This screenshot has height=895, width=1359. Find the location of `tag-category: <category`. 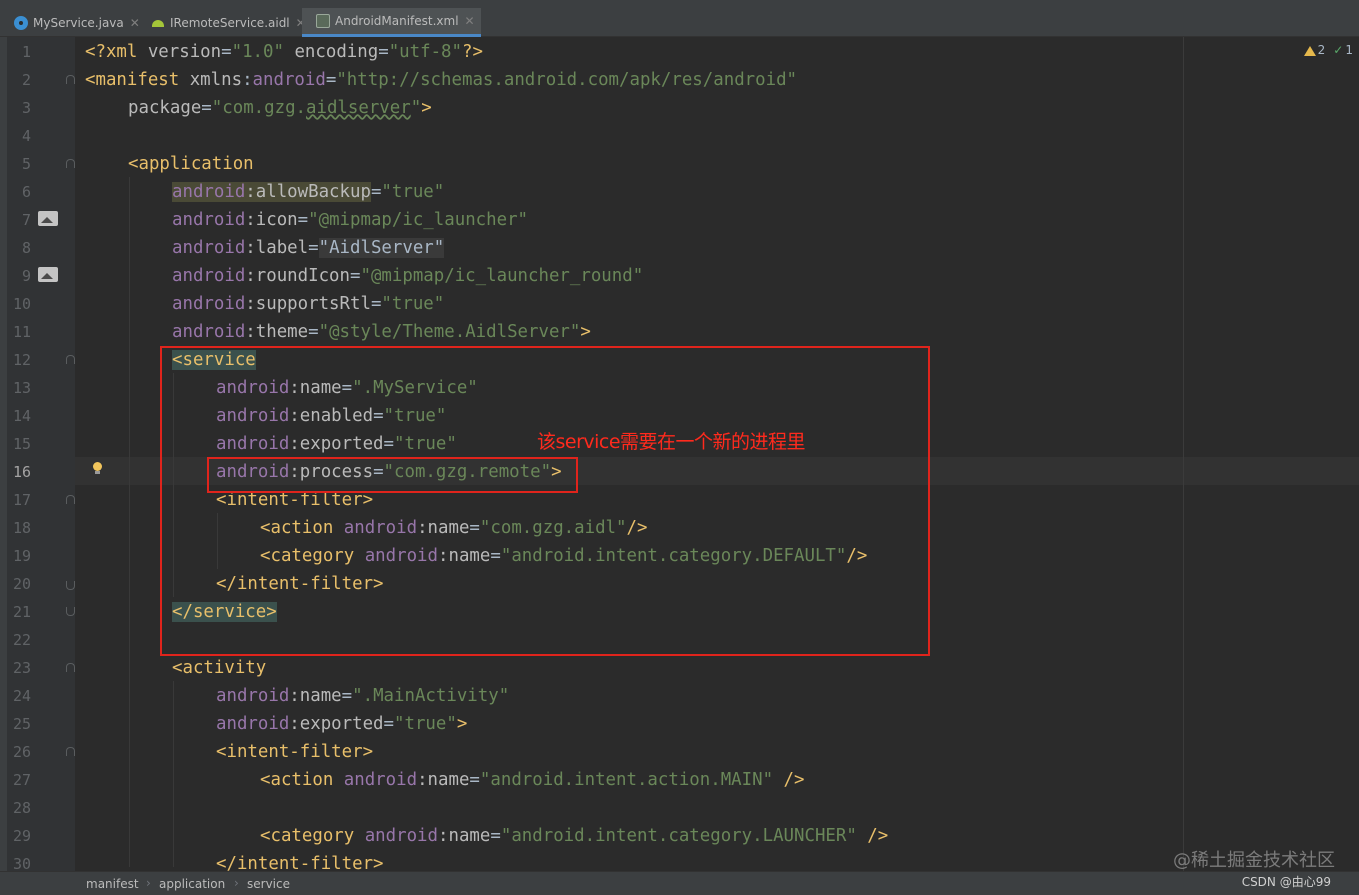

tag-category: <category is located at coordinates (307, 836).